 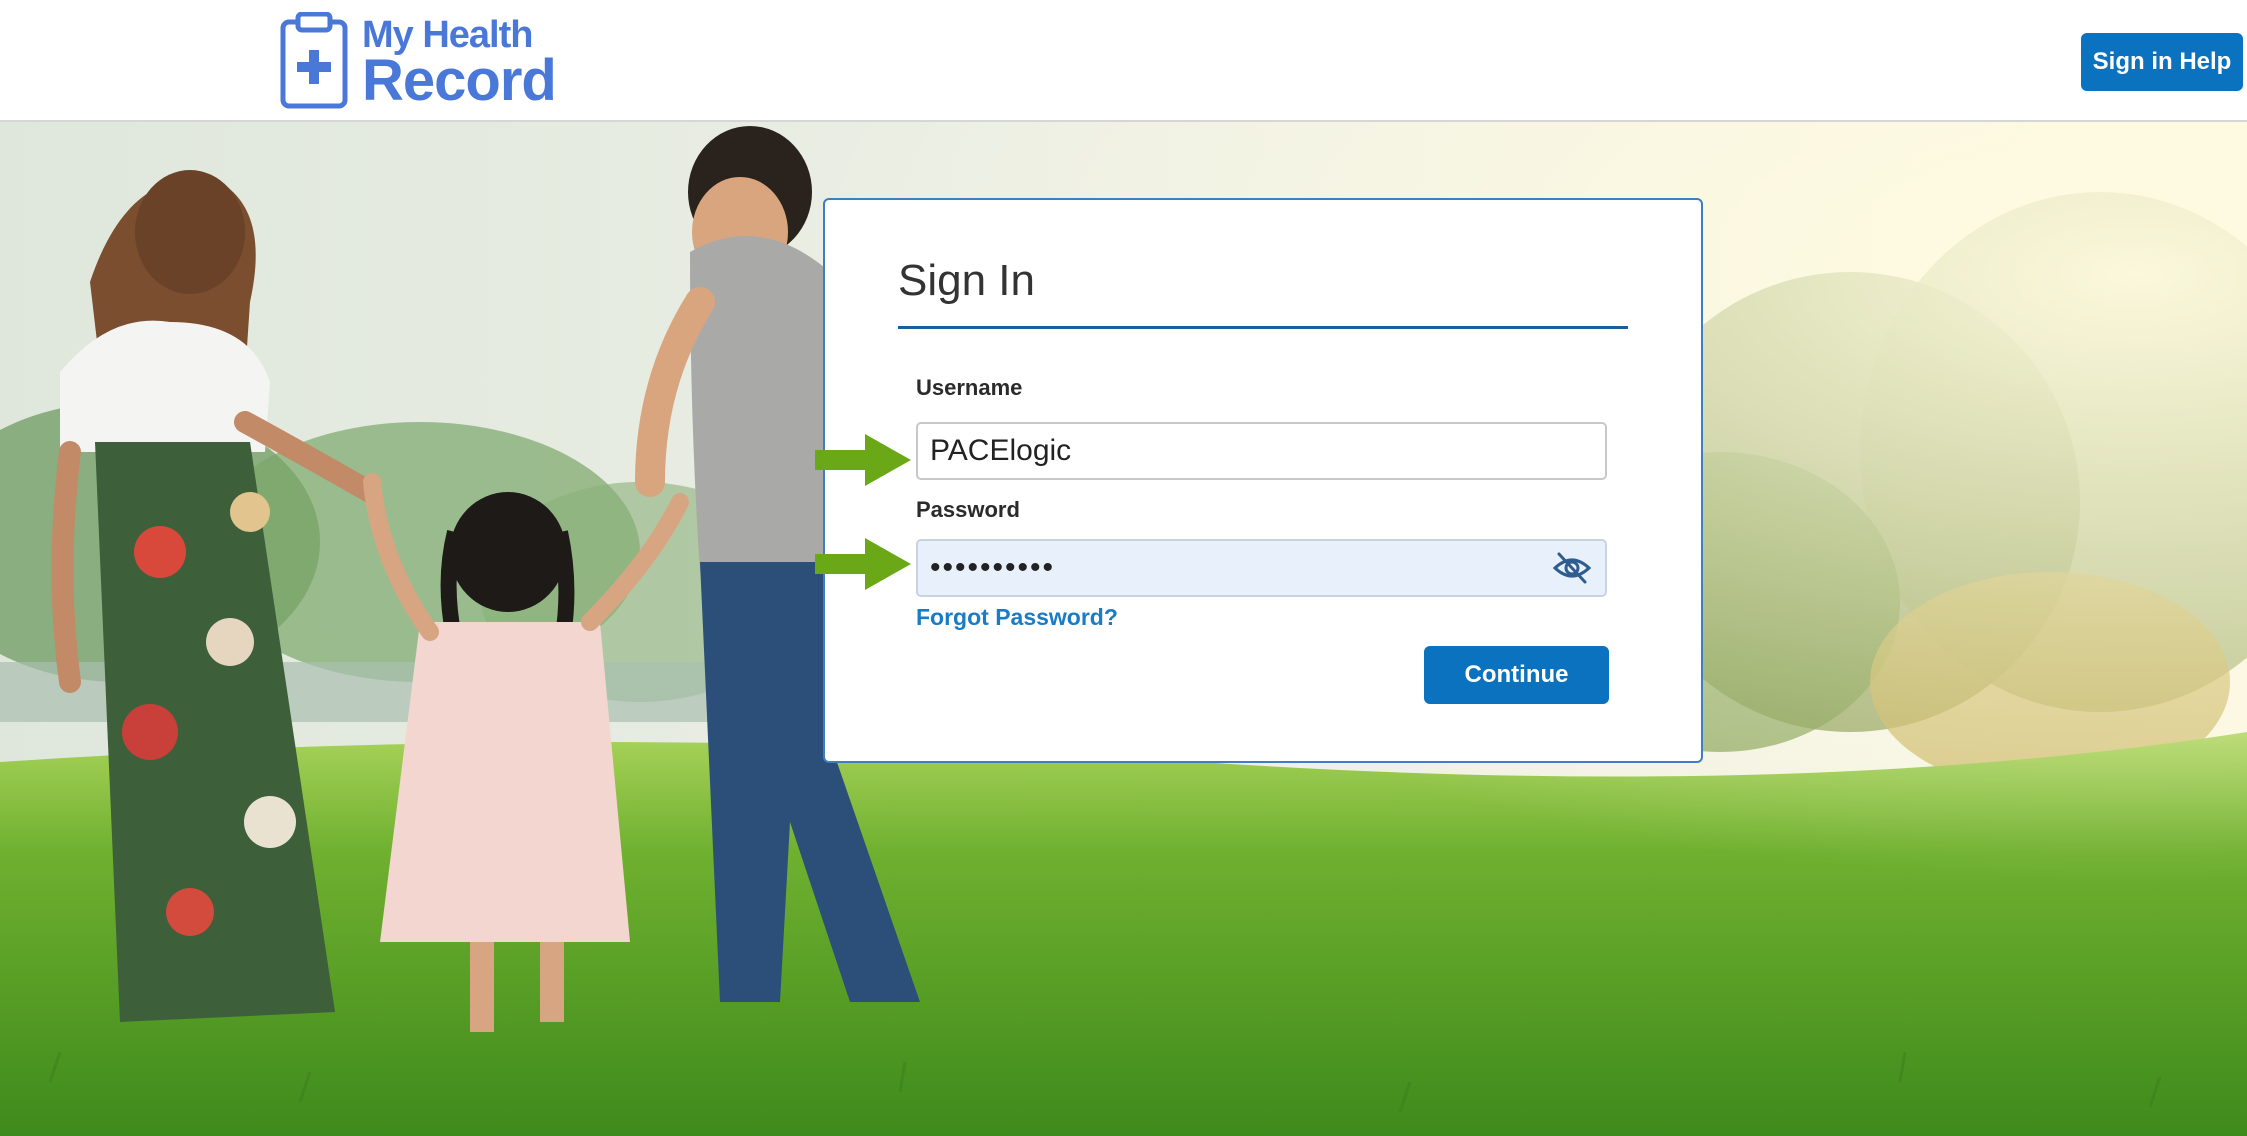 I want to click on eye-slash-icon, so click(x=1572, y=568).